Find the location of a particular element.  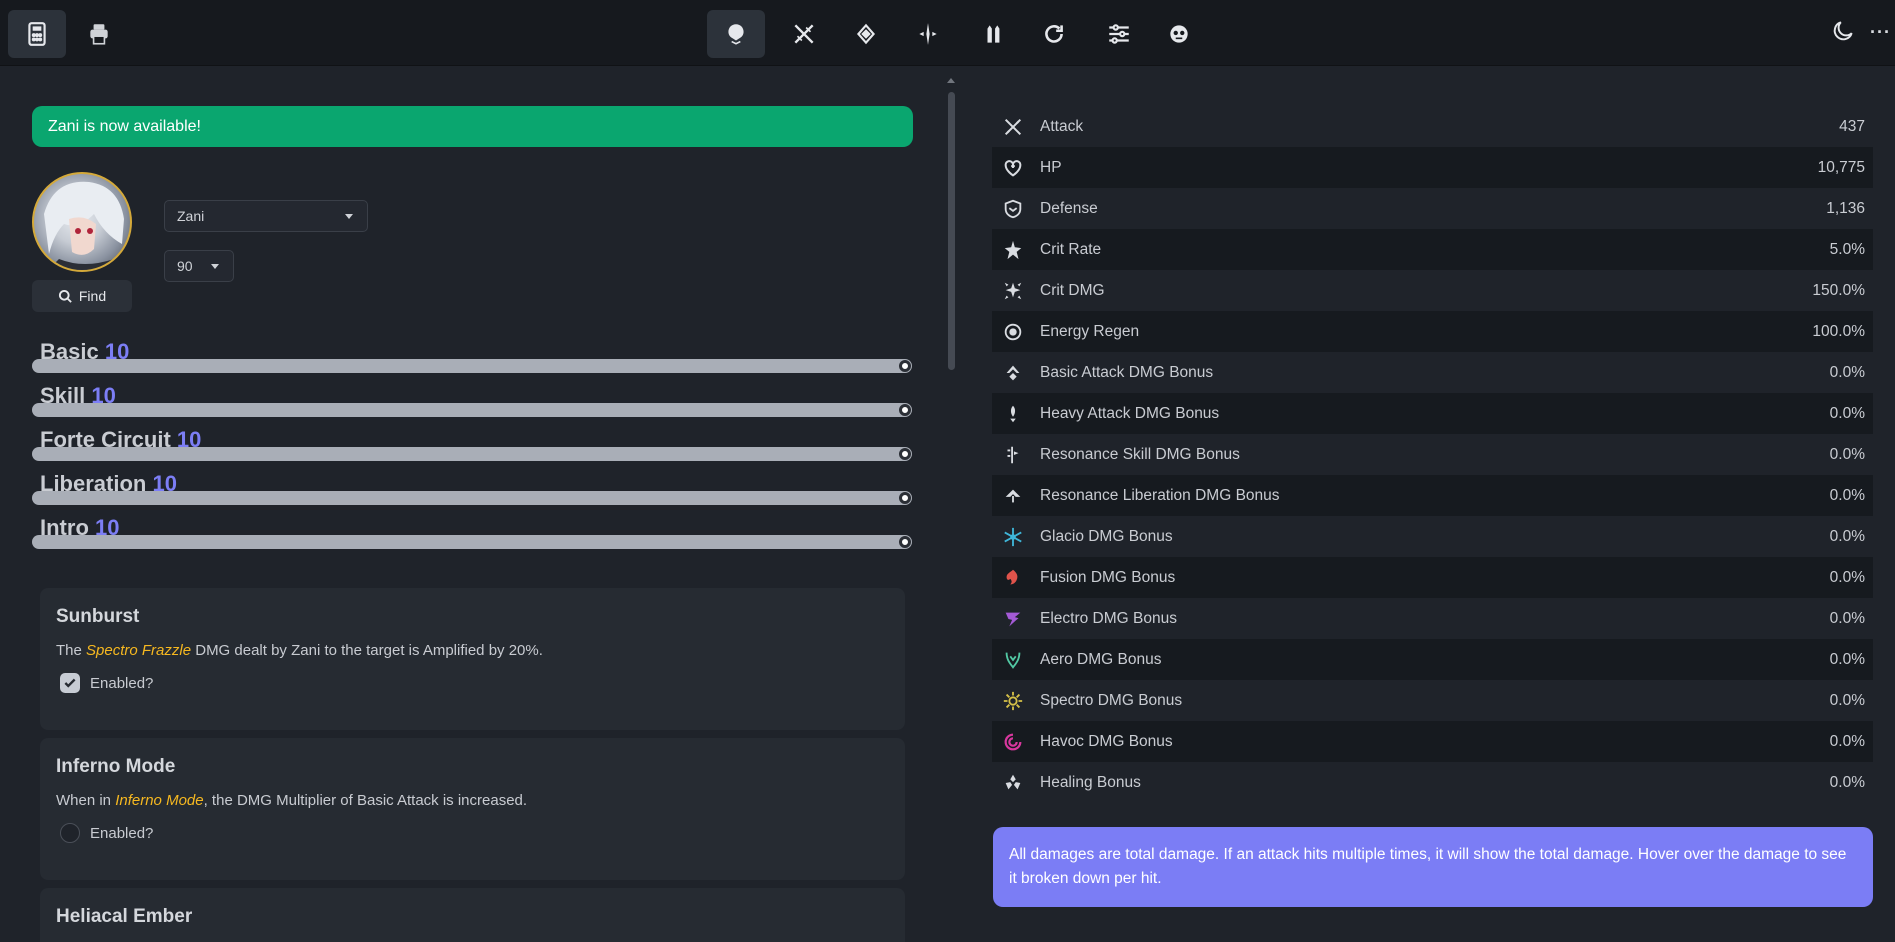

rotation-icon is located at coordinates (1054, 34).